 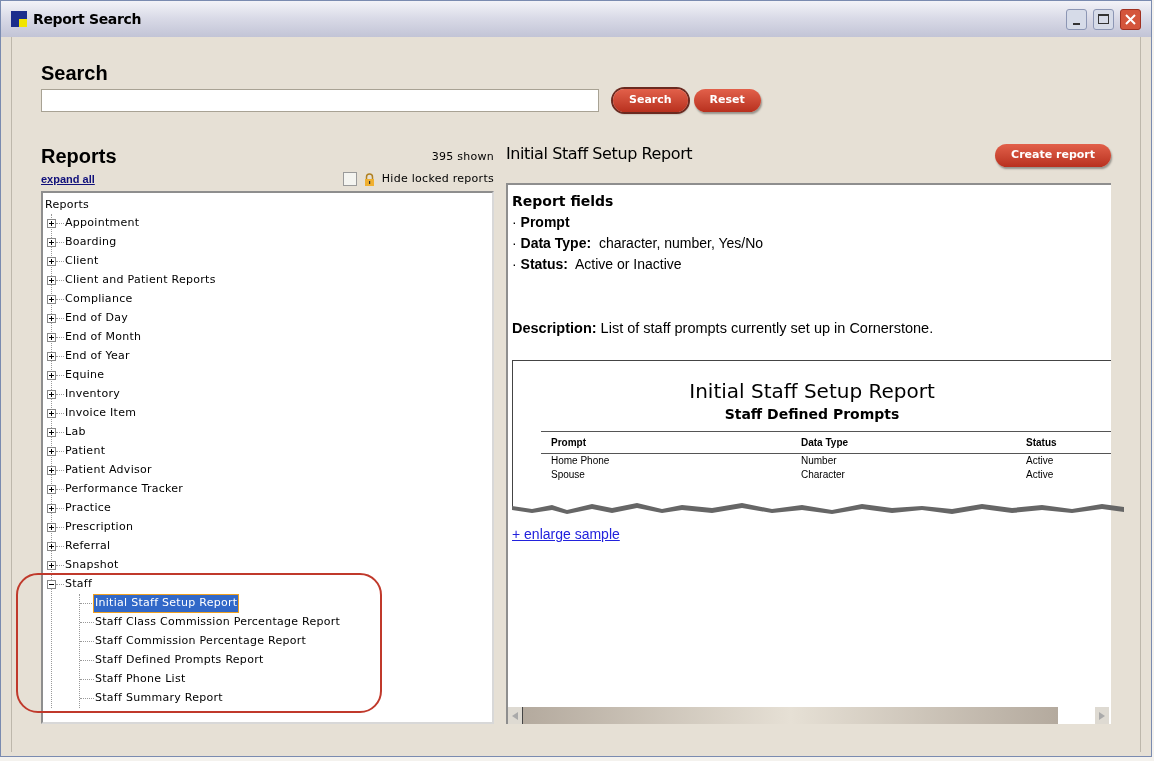 What do you see at coordinates (599, 154) in the screenshot?
I see `report-title: Initial Staff Setup Report` at bounding box center [599, 154].